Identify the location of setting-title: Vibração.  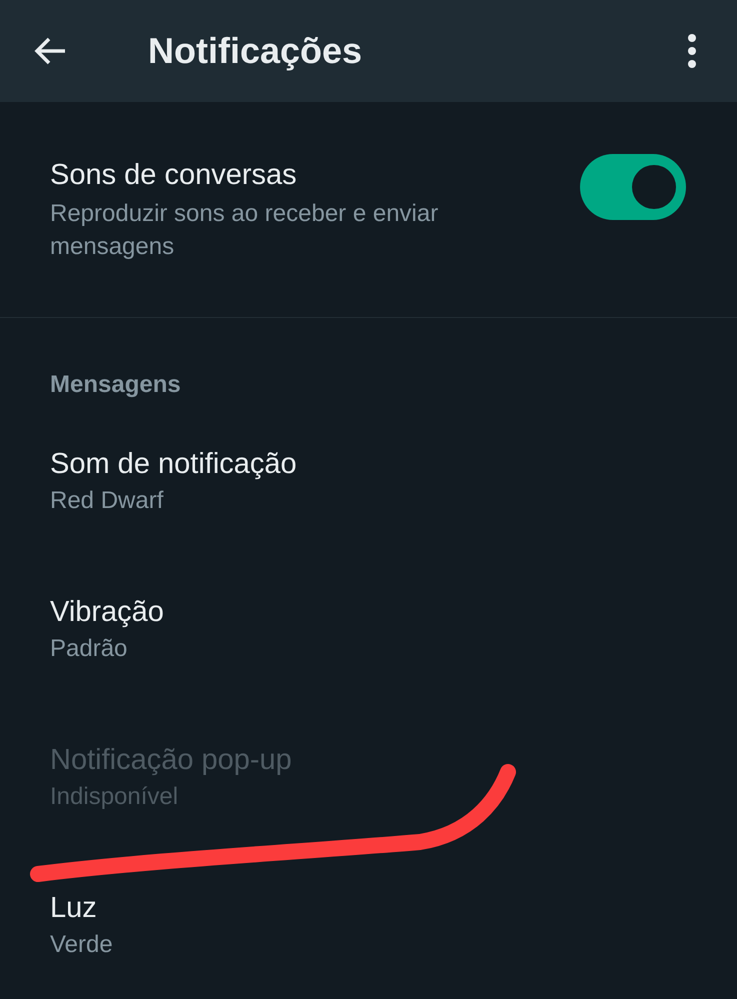
(393, 612).